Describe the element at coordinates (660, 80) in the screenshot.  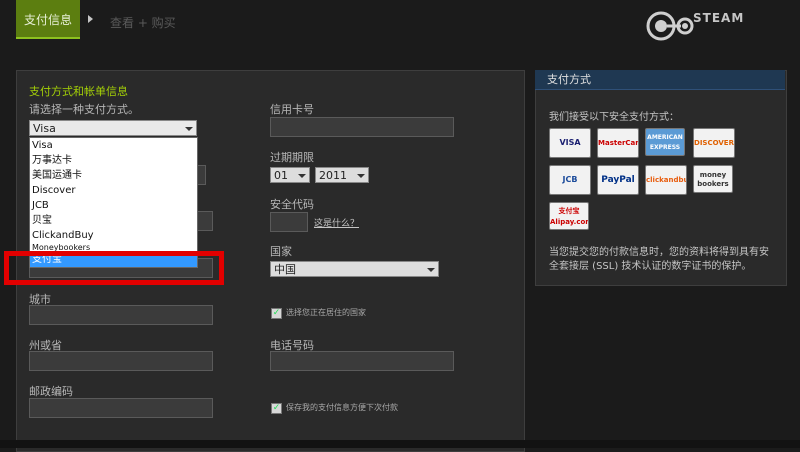
I see `info-panel-title: 支付方式` at that location.